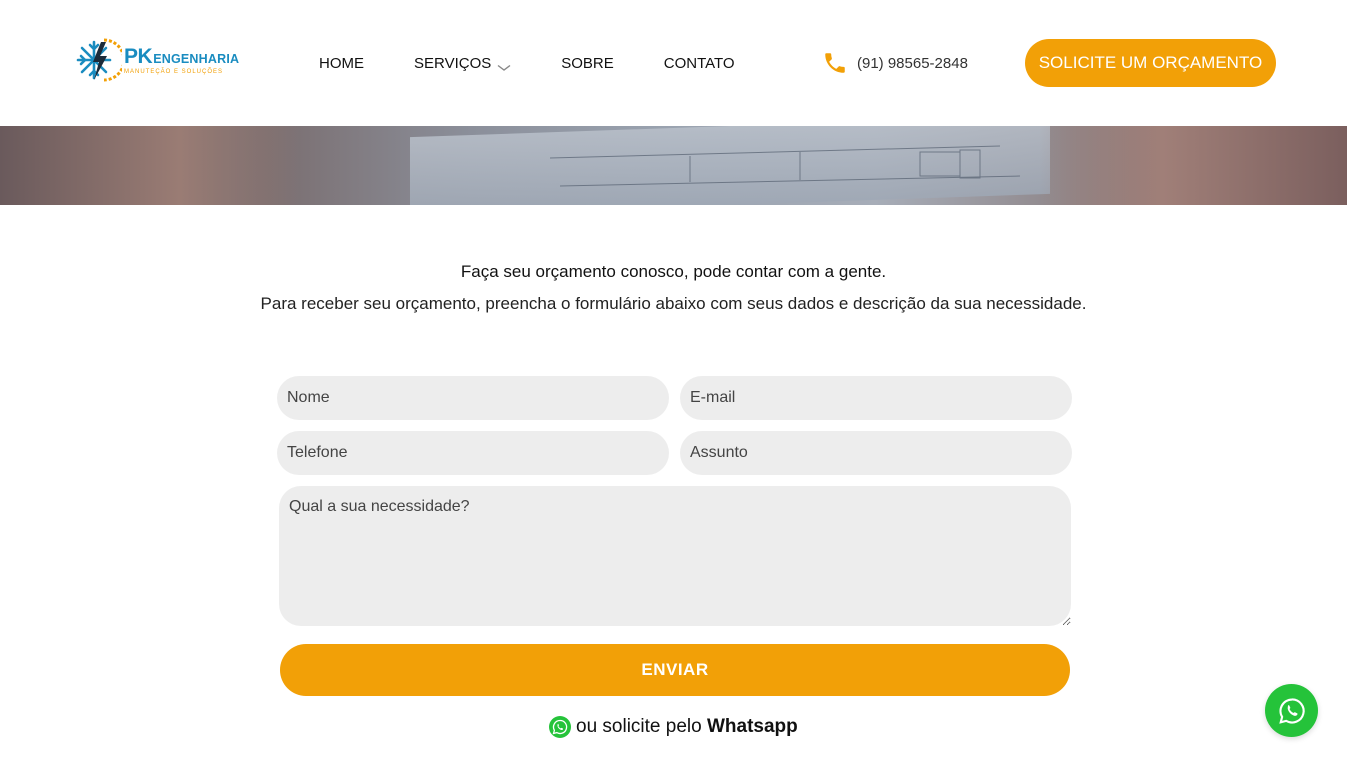  I want to click on logo: PK ENGENHARIA MANUTEÇÃO E SOLUÇÕES, so click(156, 60).